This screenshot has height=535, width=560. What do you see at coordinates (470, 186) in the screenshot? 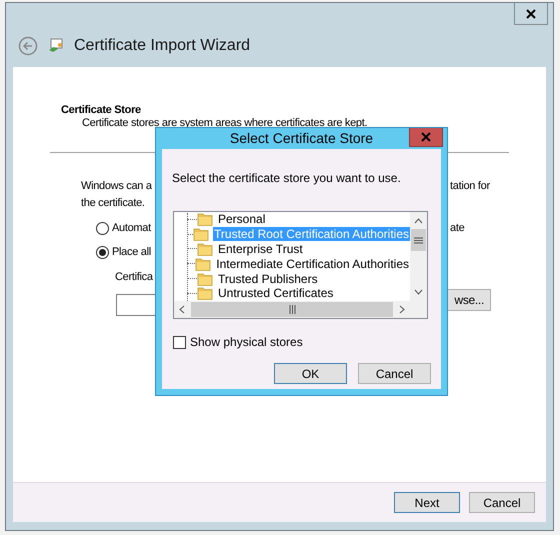
I see `intro-text: tation for` at bounding box center [470, 186].